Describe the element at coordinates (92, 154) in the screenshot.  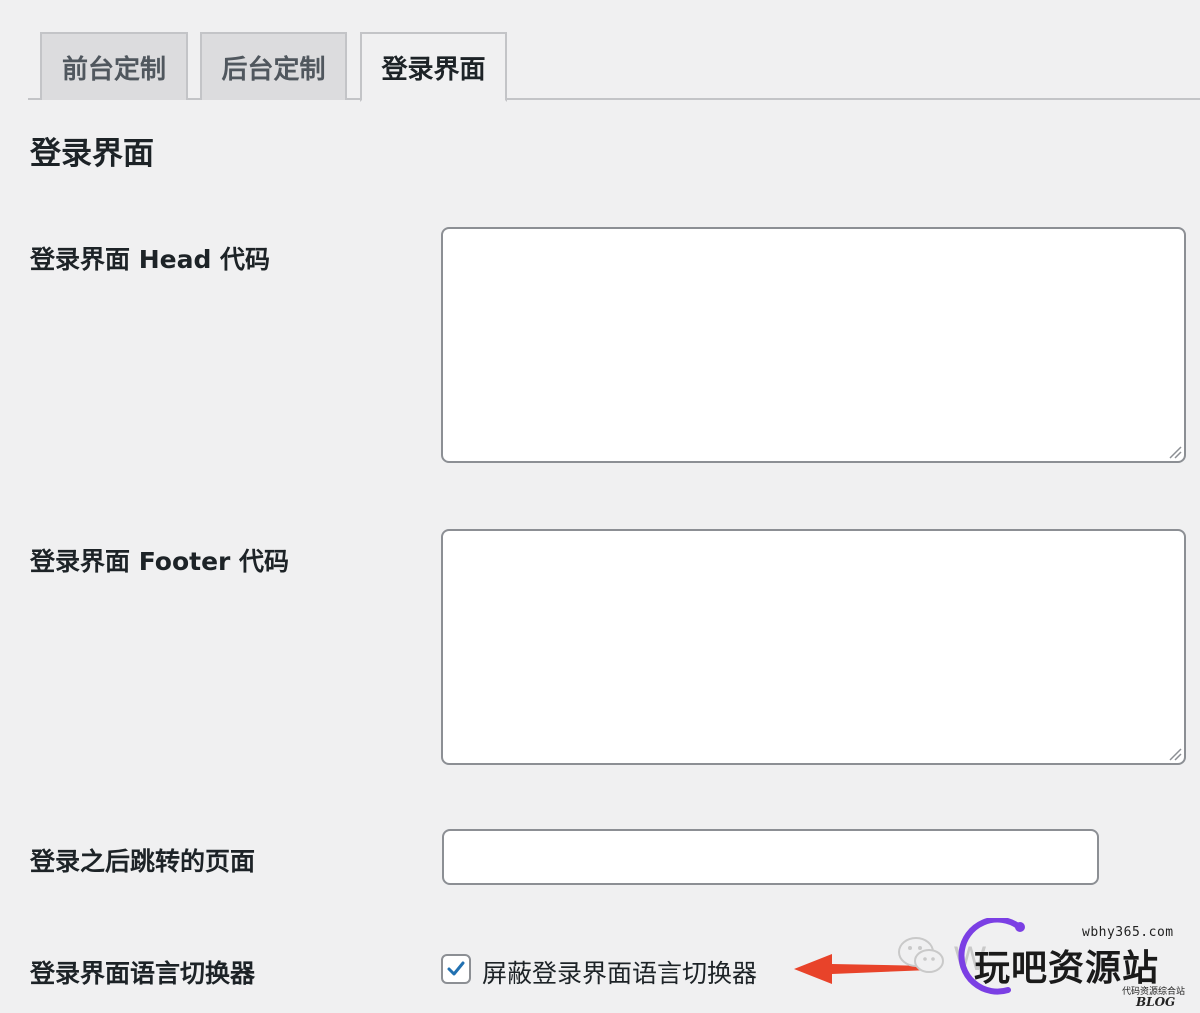
I see `section-title: 登录界面` at that location.